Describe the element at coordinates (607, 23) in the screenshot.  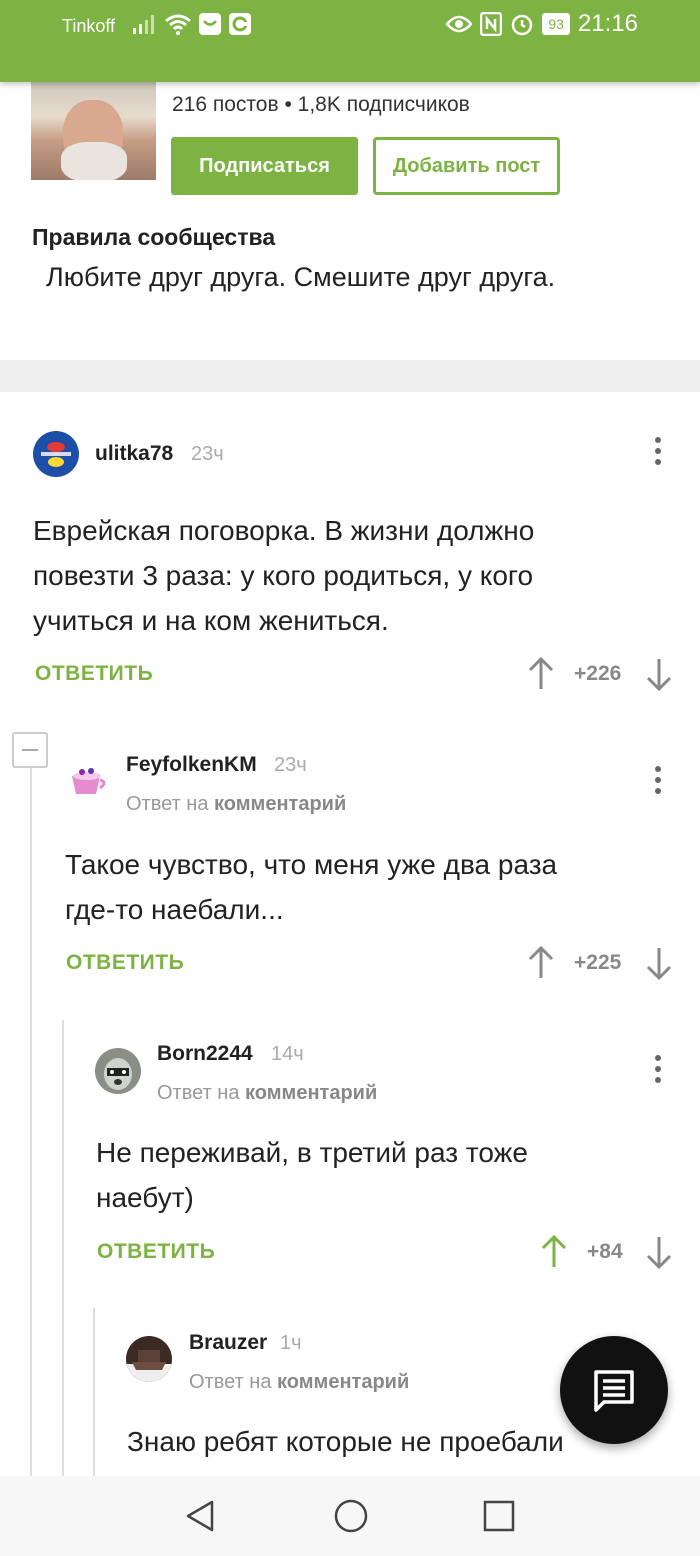
I see `clock: 21:16` at that location.